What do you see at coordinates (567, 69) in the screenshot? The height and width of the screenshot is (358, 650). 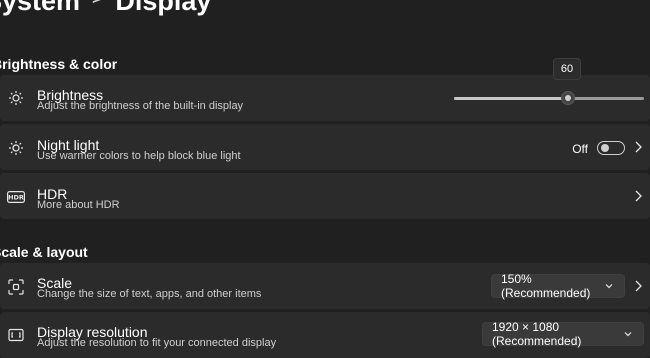 I see `brightness-value-tooltip: 60` at bounding box center [567, 69].